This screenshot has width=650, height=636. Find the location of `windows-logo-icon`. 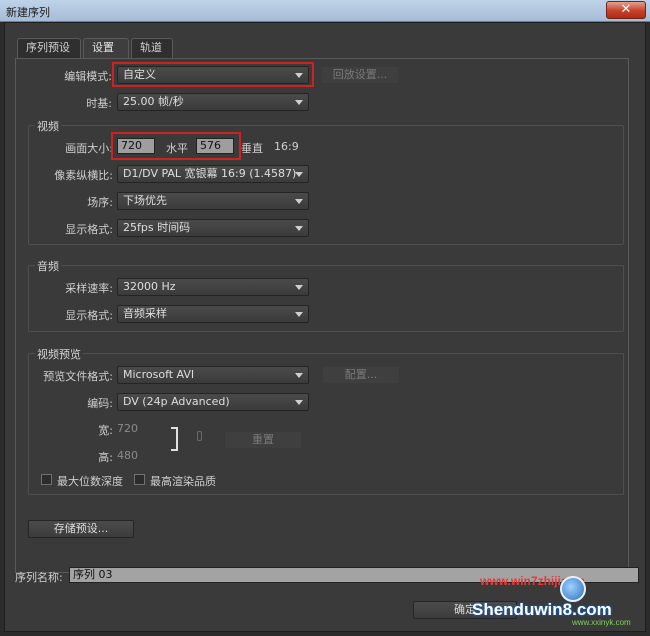

windows-logo-icon is located at coordinates (573, 589).